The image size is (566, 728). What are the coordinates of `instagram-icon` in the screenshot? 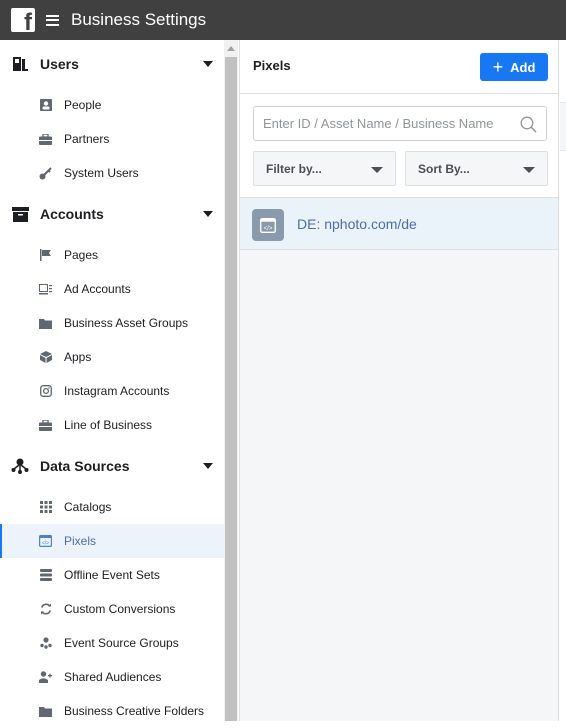 It's located at (45, 391).